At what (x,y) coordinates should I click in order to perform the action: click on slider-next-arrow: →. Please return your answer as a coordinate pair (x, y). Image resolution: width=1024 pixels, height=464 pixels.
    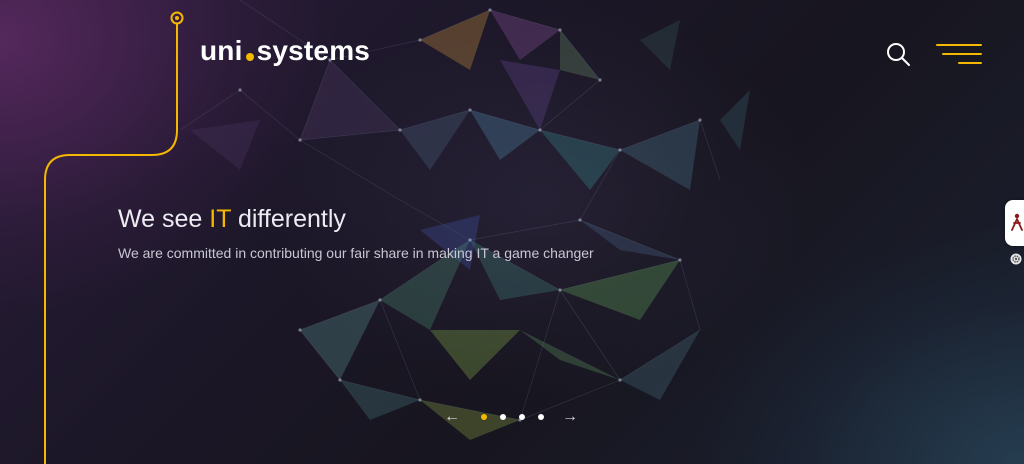
    Looking at the image, I should click on (570, 417).